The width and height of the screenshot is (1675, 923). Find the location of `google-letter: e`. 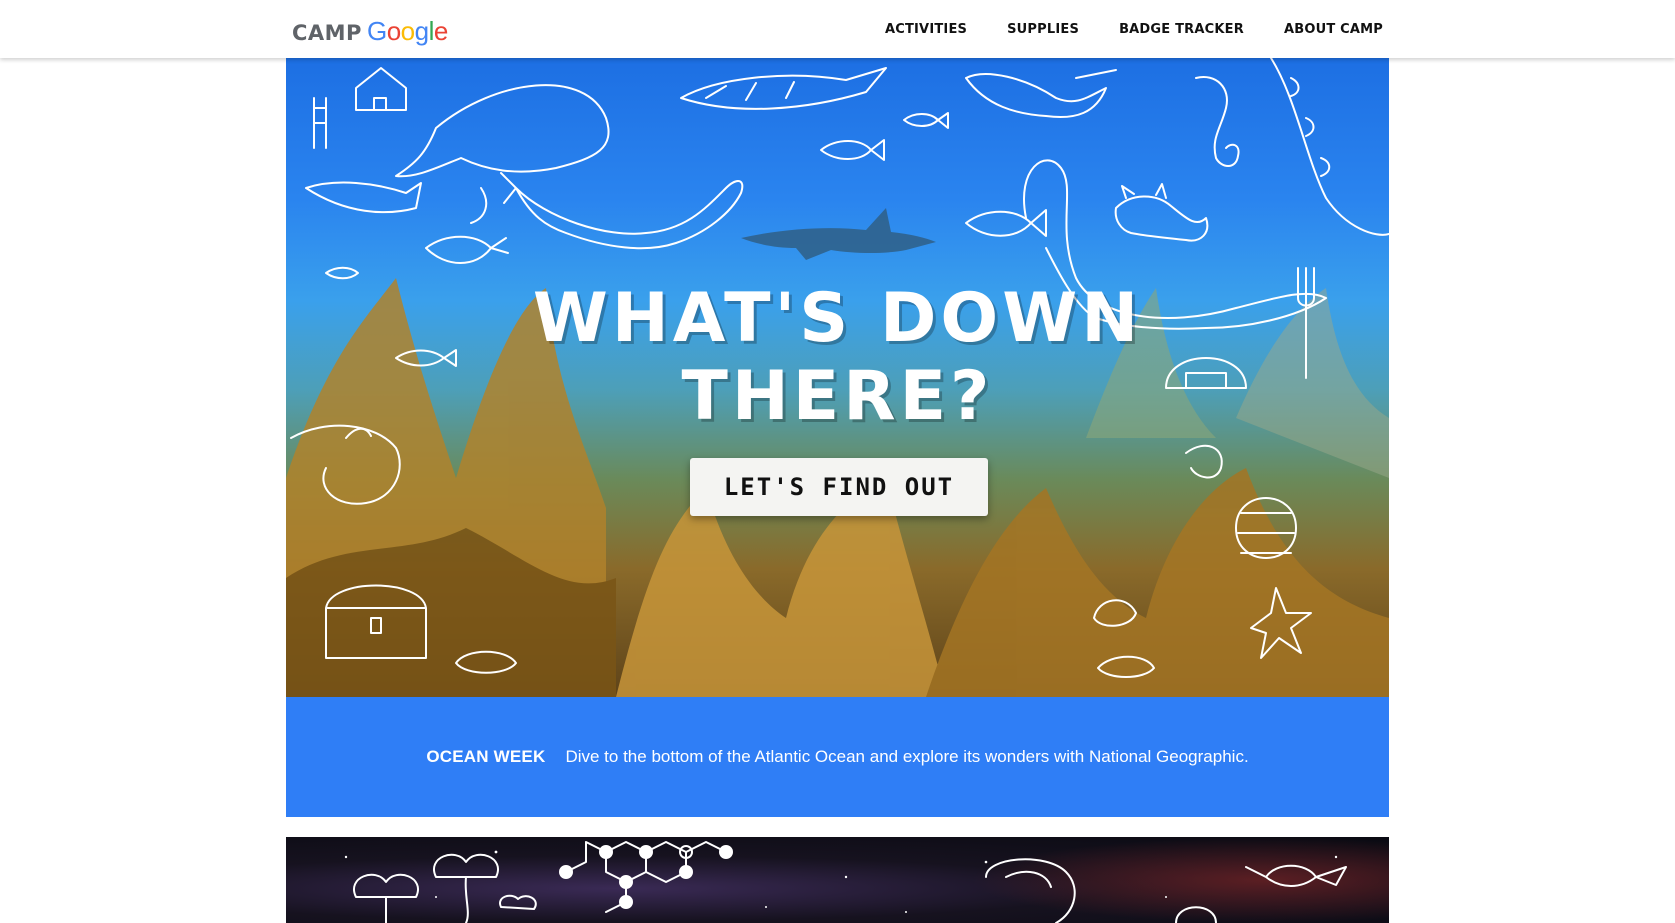

google-letter: e is located at coordinates (440, 31).